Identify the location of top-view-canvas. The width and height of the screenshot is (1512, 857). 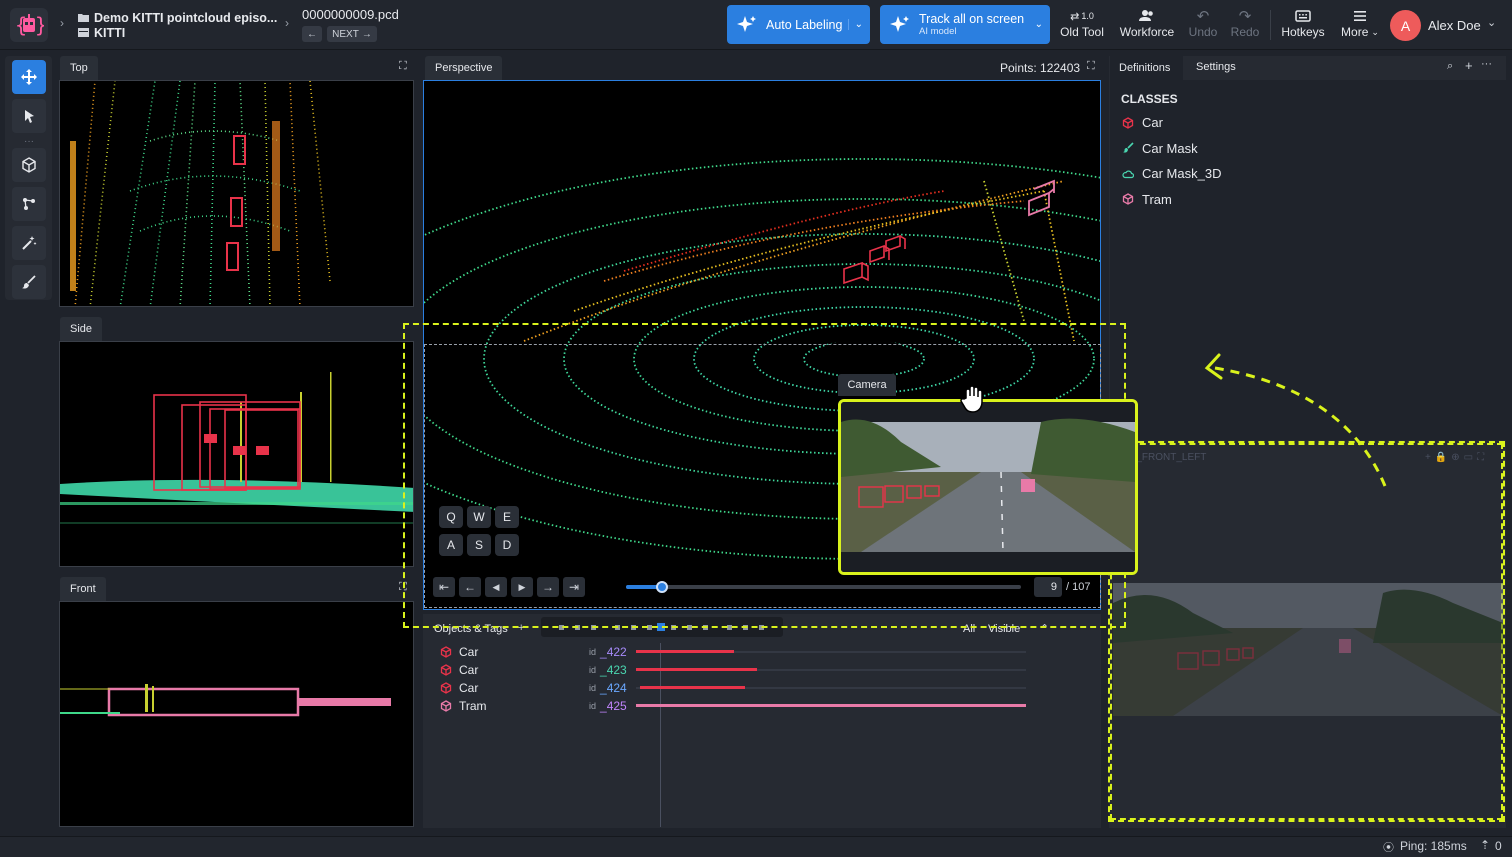
(236, 193).